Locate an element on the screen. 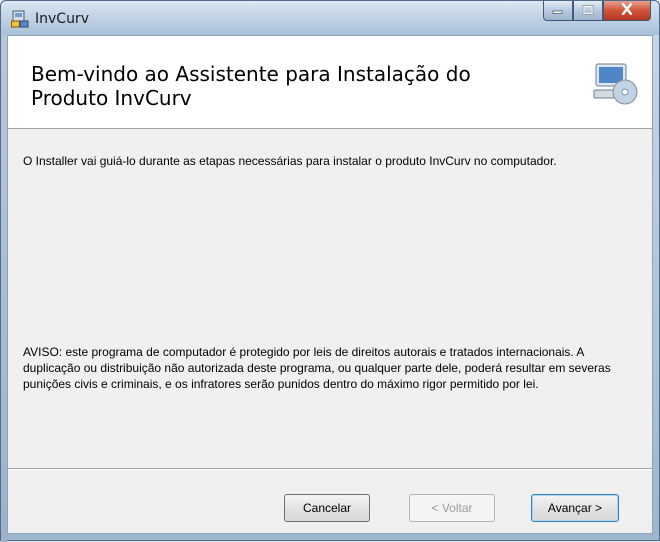  computer-disc-icon is located at coordinates (615, 83).